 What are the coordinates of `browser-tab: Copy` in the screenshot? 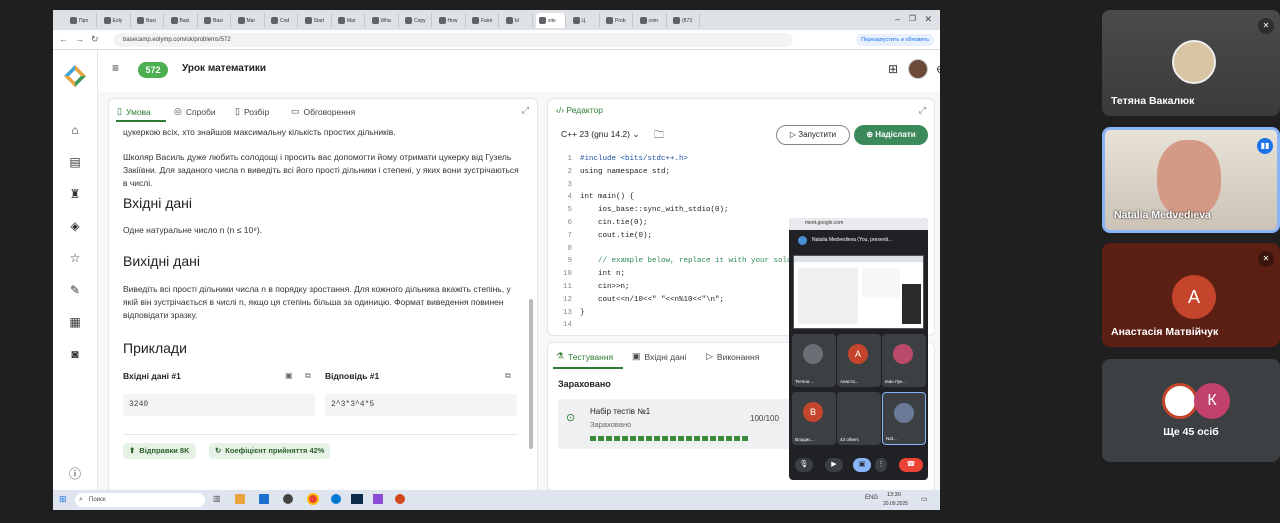 It's located at (417, 20).